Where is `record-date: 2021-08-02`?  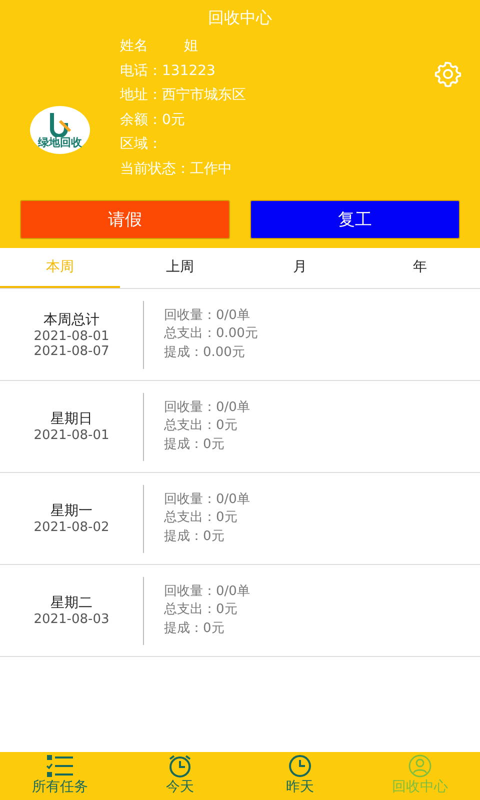
record-date: 2021-08-02 is located at coordinates (72, 527).